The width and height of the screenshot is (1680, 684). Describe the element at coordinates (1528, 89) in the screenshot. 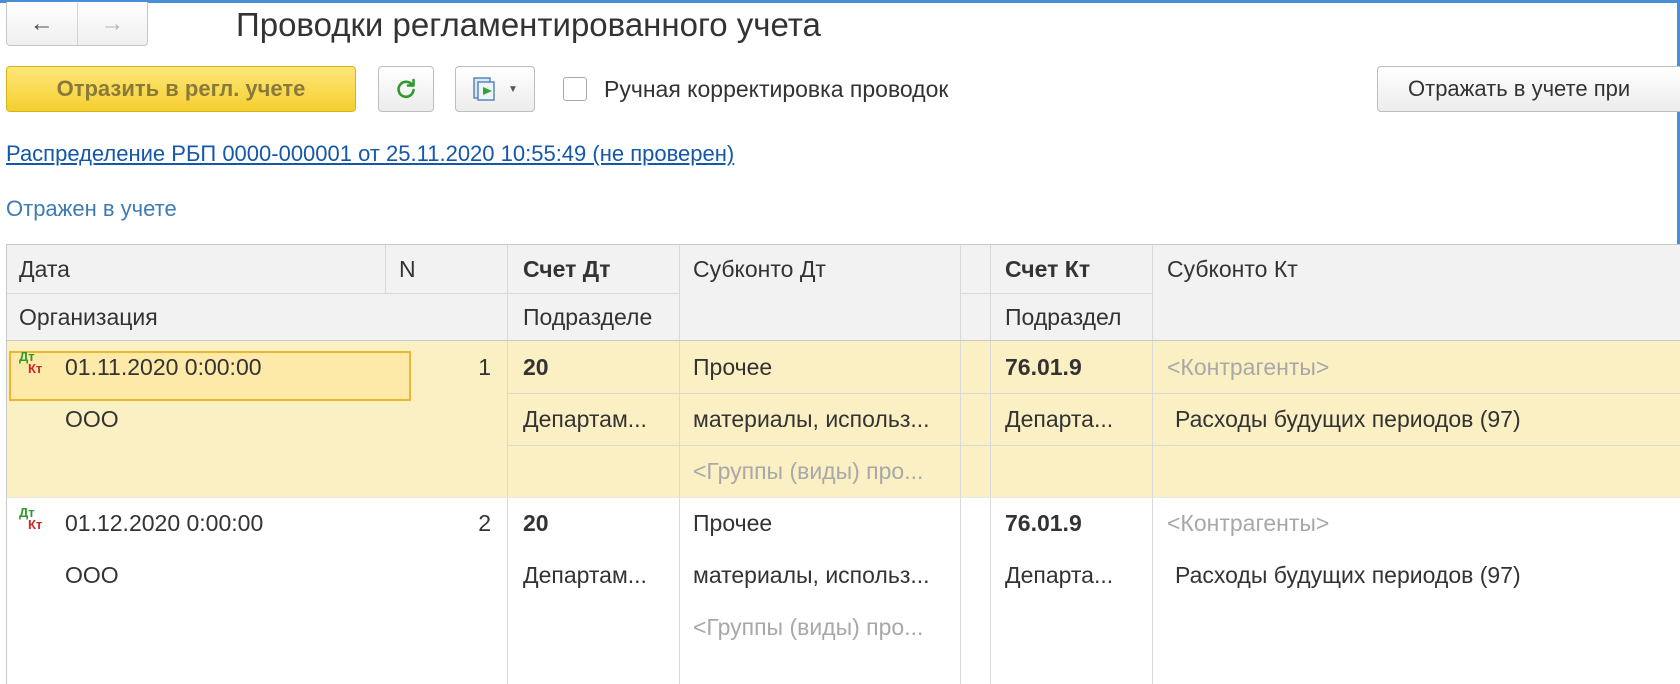

I see `reflect-in-accounting-button: Отражать в учете при` at that location.